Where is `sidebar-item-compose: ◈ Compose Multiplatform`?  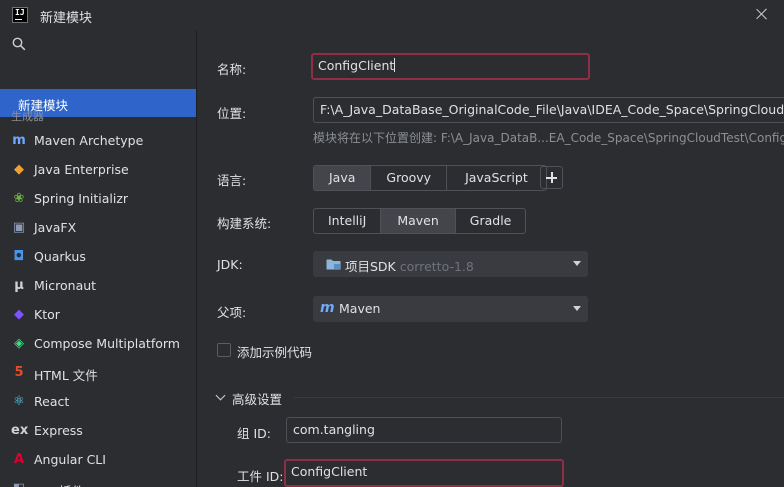 sidebar-item-compose: ◈ Compose Multiplatform is located at coordinates (98, 344).